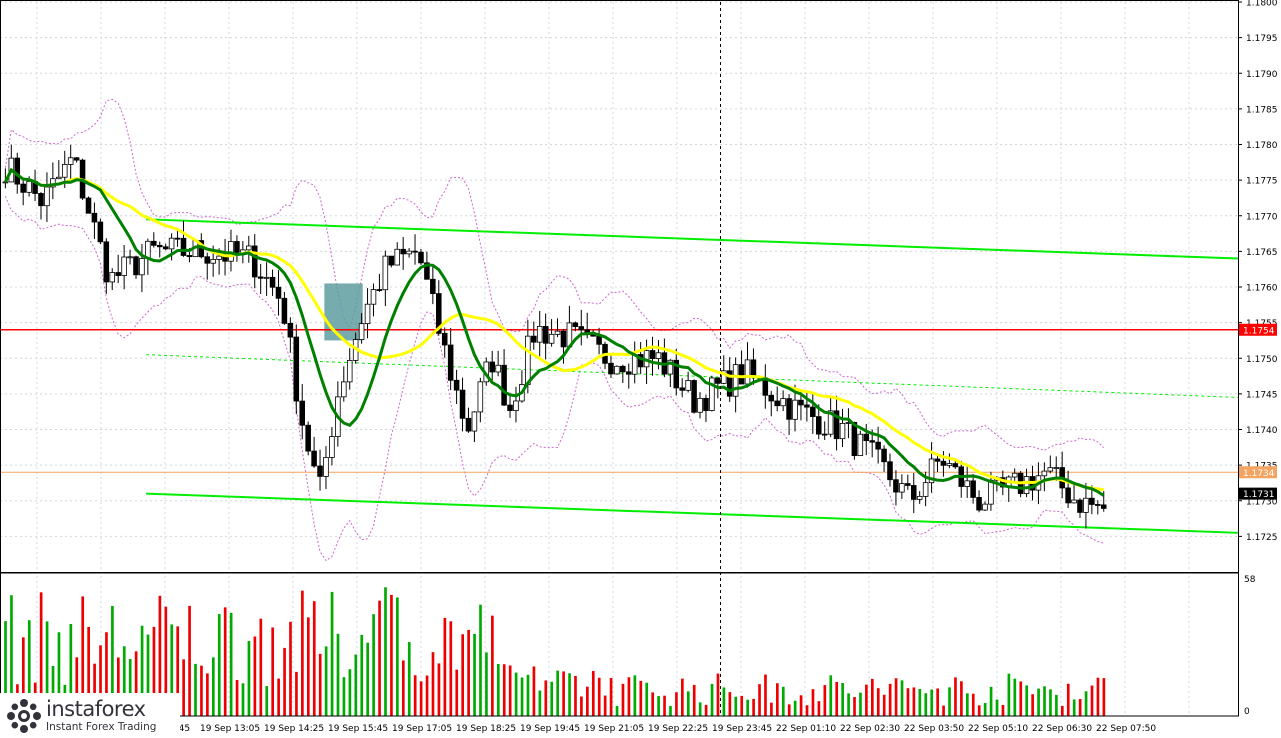 Image resolution: width=1281 pixels, height=738 pixels. I want to click on price-tick-label: 1.1760, so click(1262, 289).